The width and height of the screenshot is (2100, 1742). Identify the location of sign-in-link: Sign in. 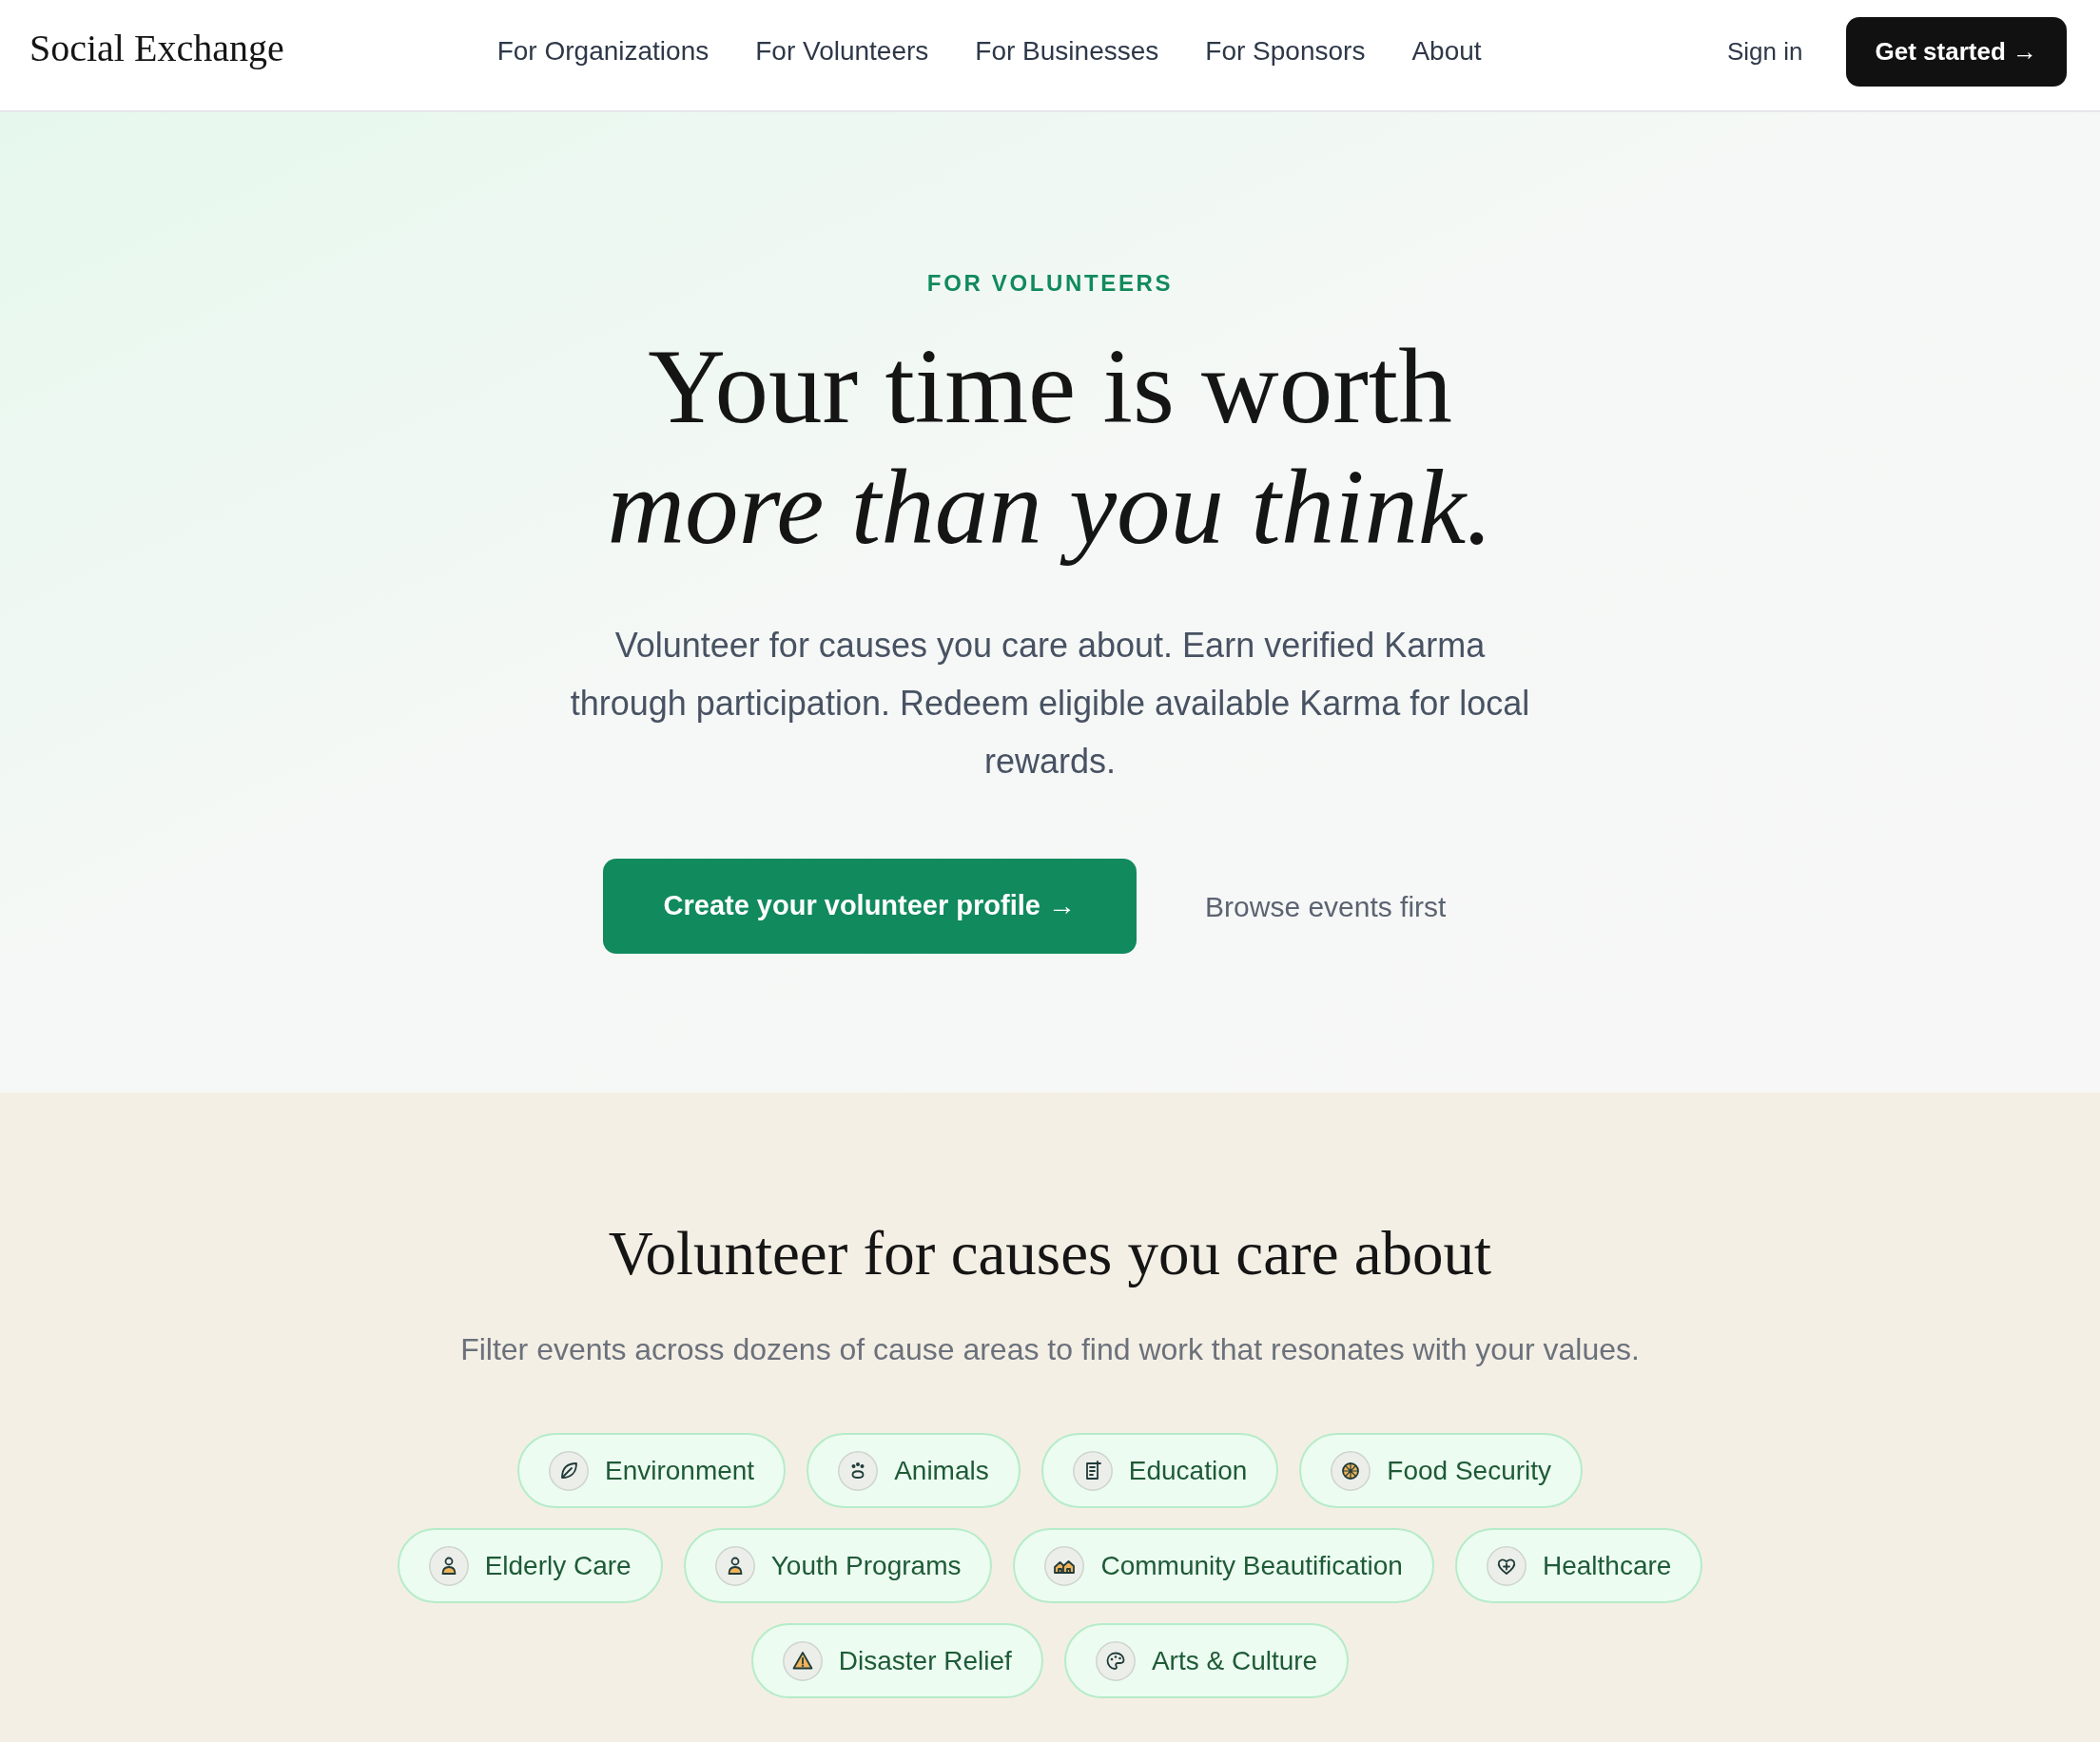
(1765, 51).